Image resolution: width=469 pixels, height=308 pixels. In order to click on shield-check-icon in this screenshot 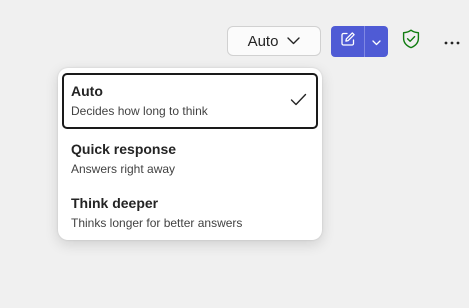, I will do `click(411, 41)`.